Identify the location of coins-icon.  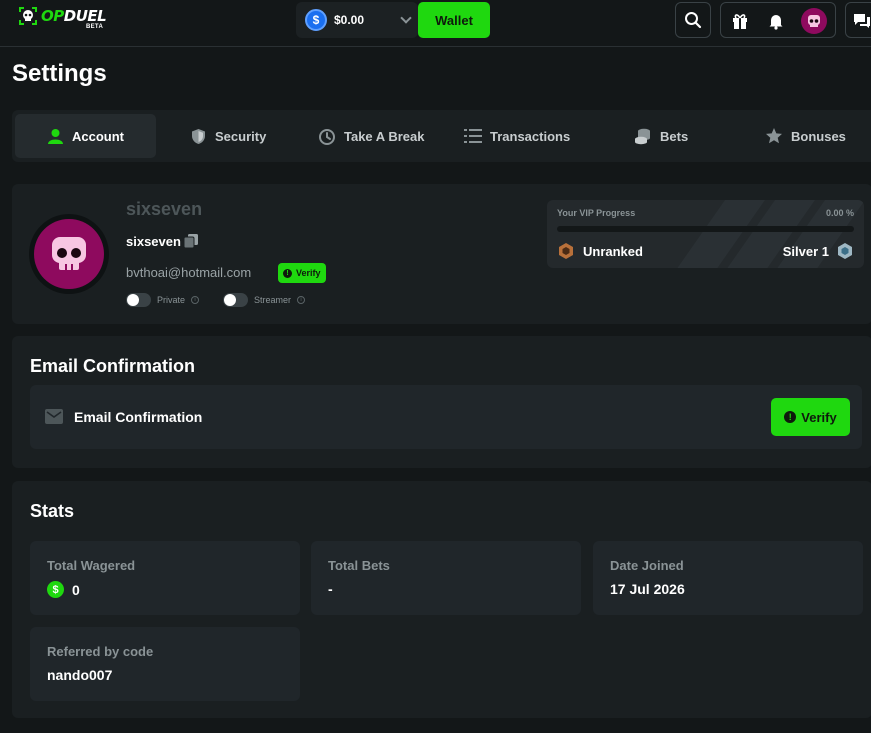
(642, 136).